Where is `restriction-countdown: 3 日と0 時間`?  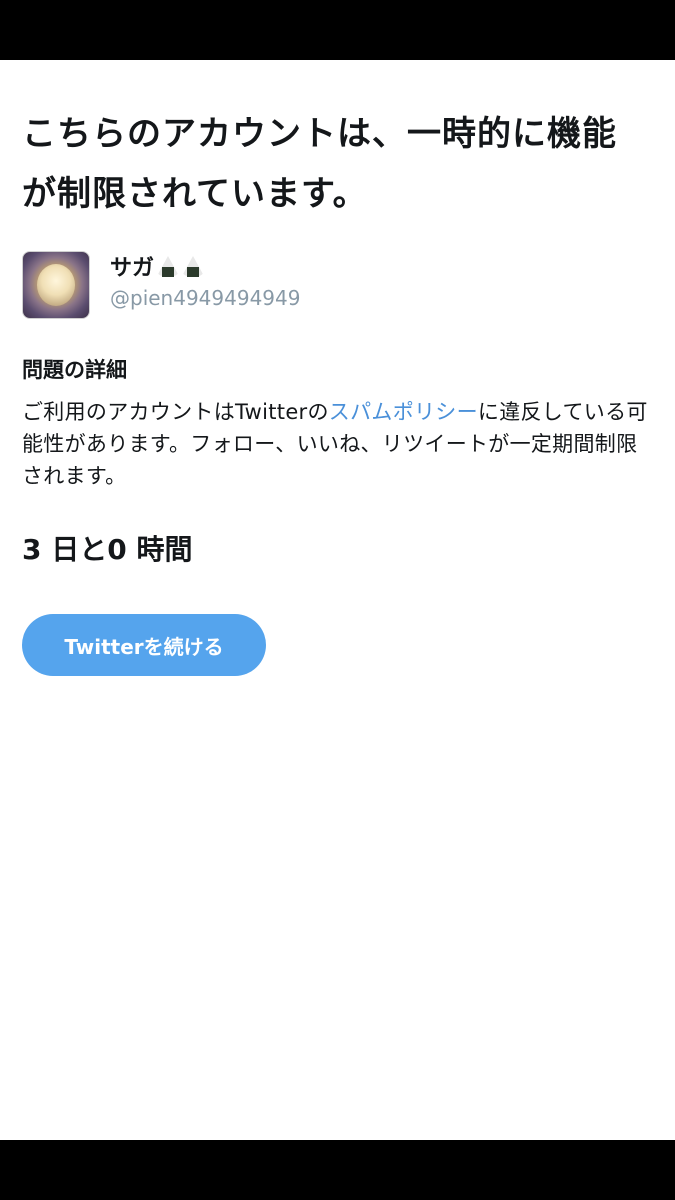
restriction-countdown: 3 日と0 時間 is located at coordinates (107, 549).